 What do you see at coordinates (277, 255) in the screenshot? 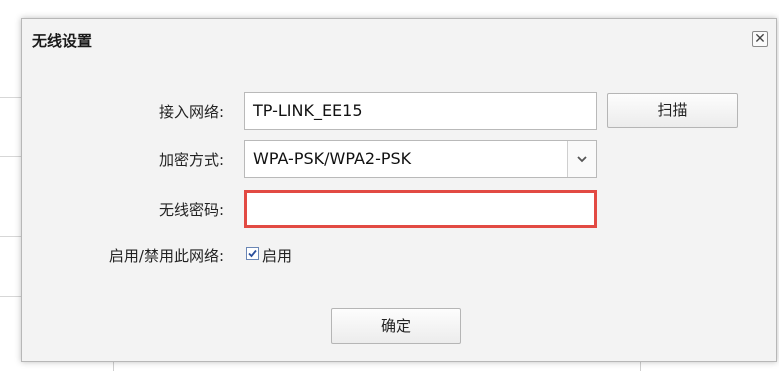
I see `enable-checkbox-label: 启用` at bounding box center [277, 255].